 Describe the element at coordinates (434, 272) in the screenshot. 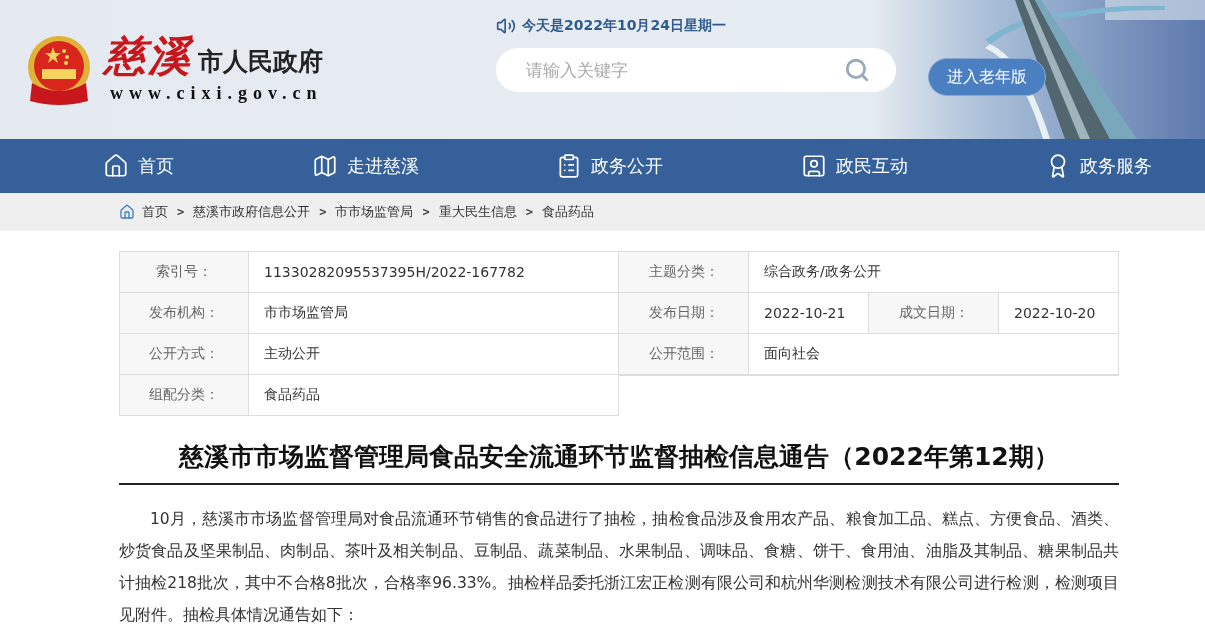

I see `field-value: 11330282095537395H/2022-167782` at that location.